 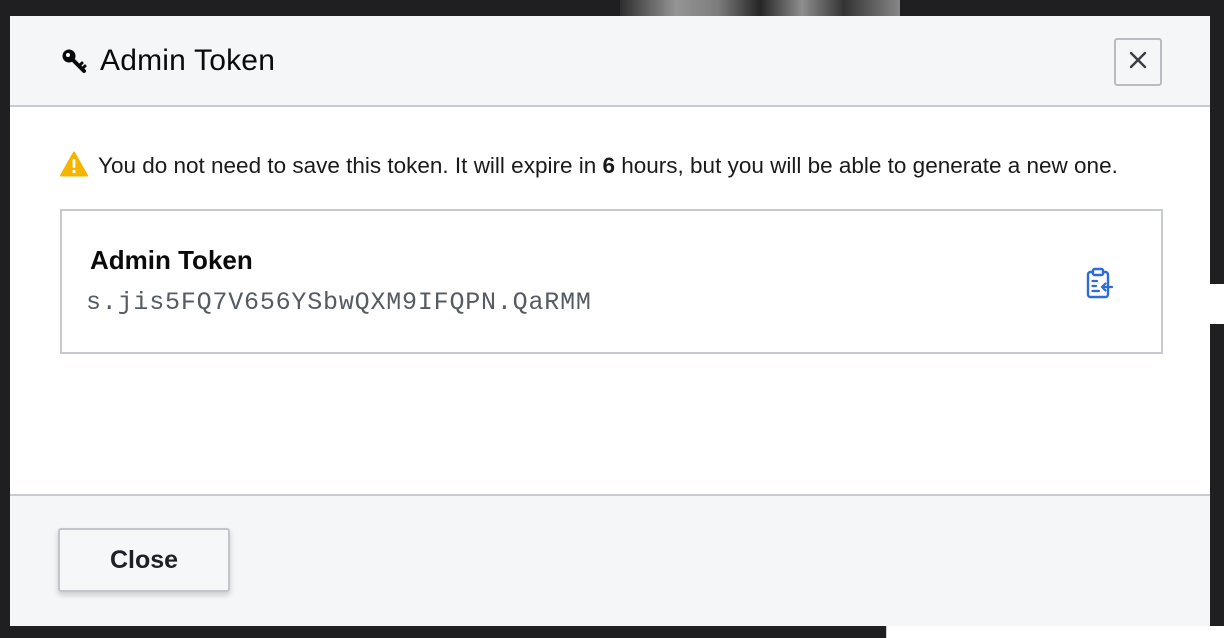 What do you see at coordinates (74, 165) in the screenshot?
I see `warning-icon` at bounding box center [74, 165].